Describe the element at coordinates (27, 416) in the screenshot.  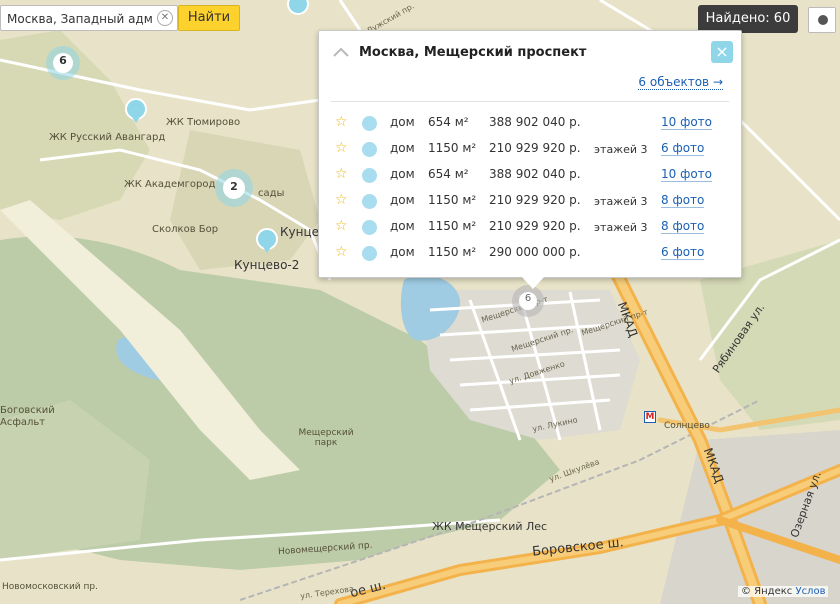
I see `label-bogovsky: Боговский Асфальт` at that location.